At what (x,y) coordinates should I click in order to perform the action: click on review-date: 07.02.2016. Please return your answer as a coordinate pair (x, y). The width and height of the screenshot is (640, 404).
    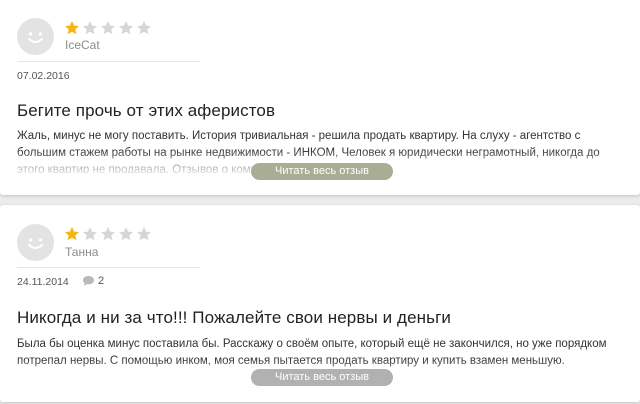
    Looking at the image, I should click on (43, 76).